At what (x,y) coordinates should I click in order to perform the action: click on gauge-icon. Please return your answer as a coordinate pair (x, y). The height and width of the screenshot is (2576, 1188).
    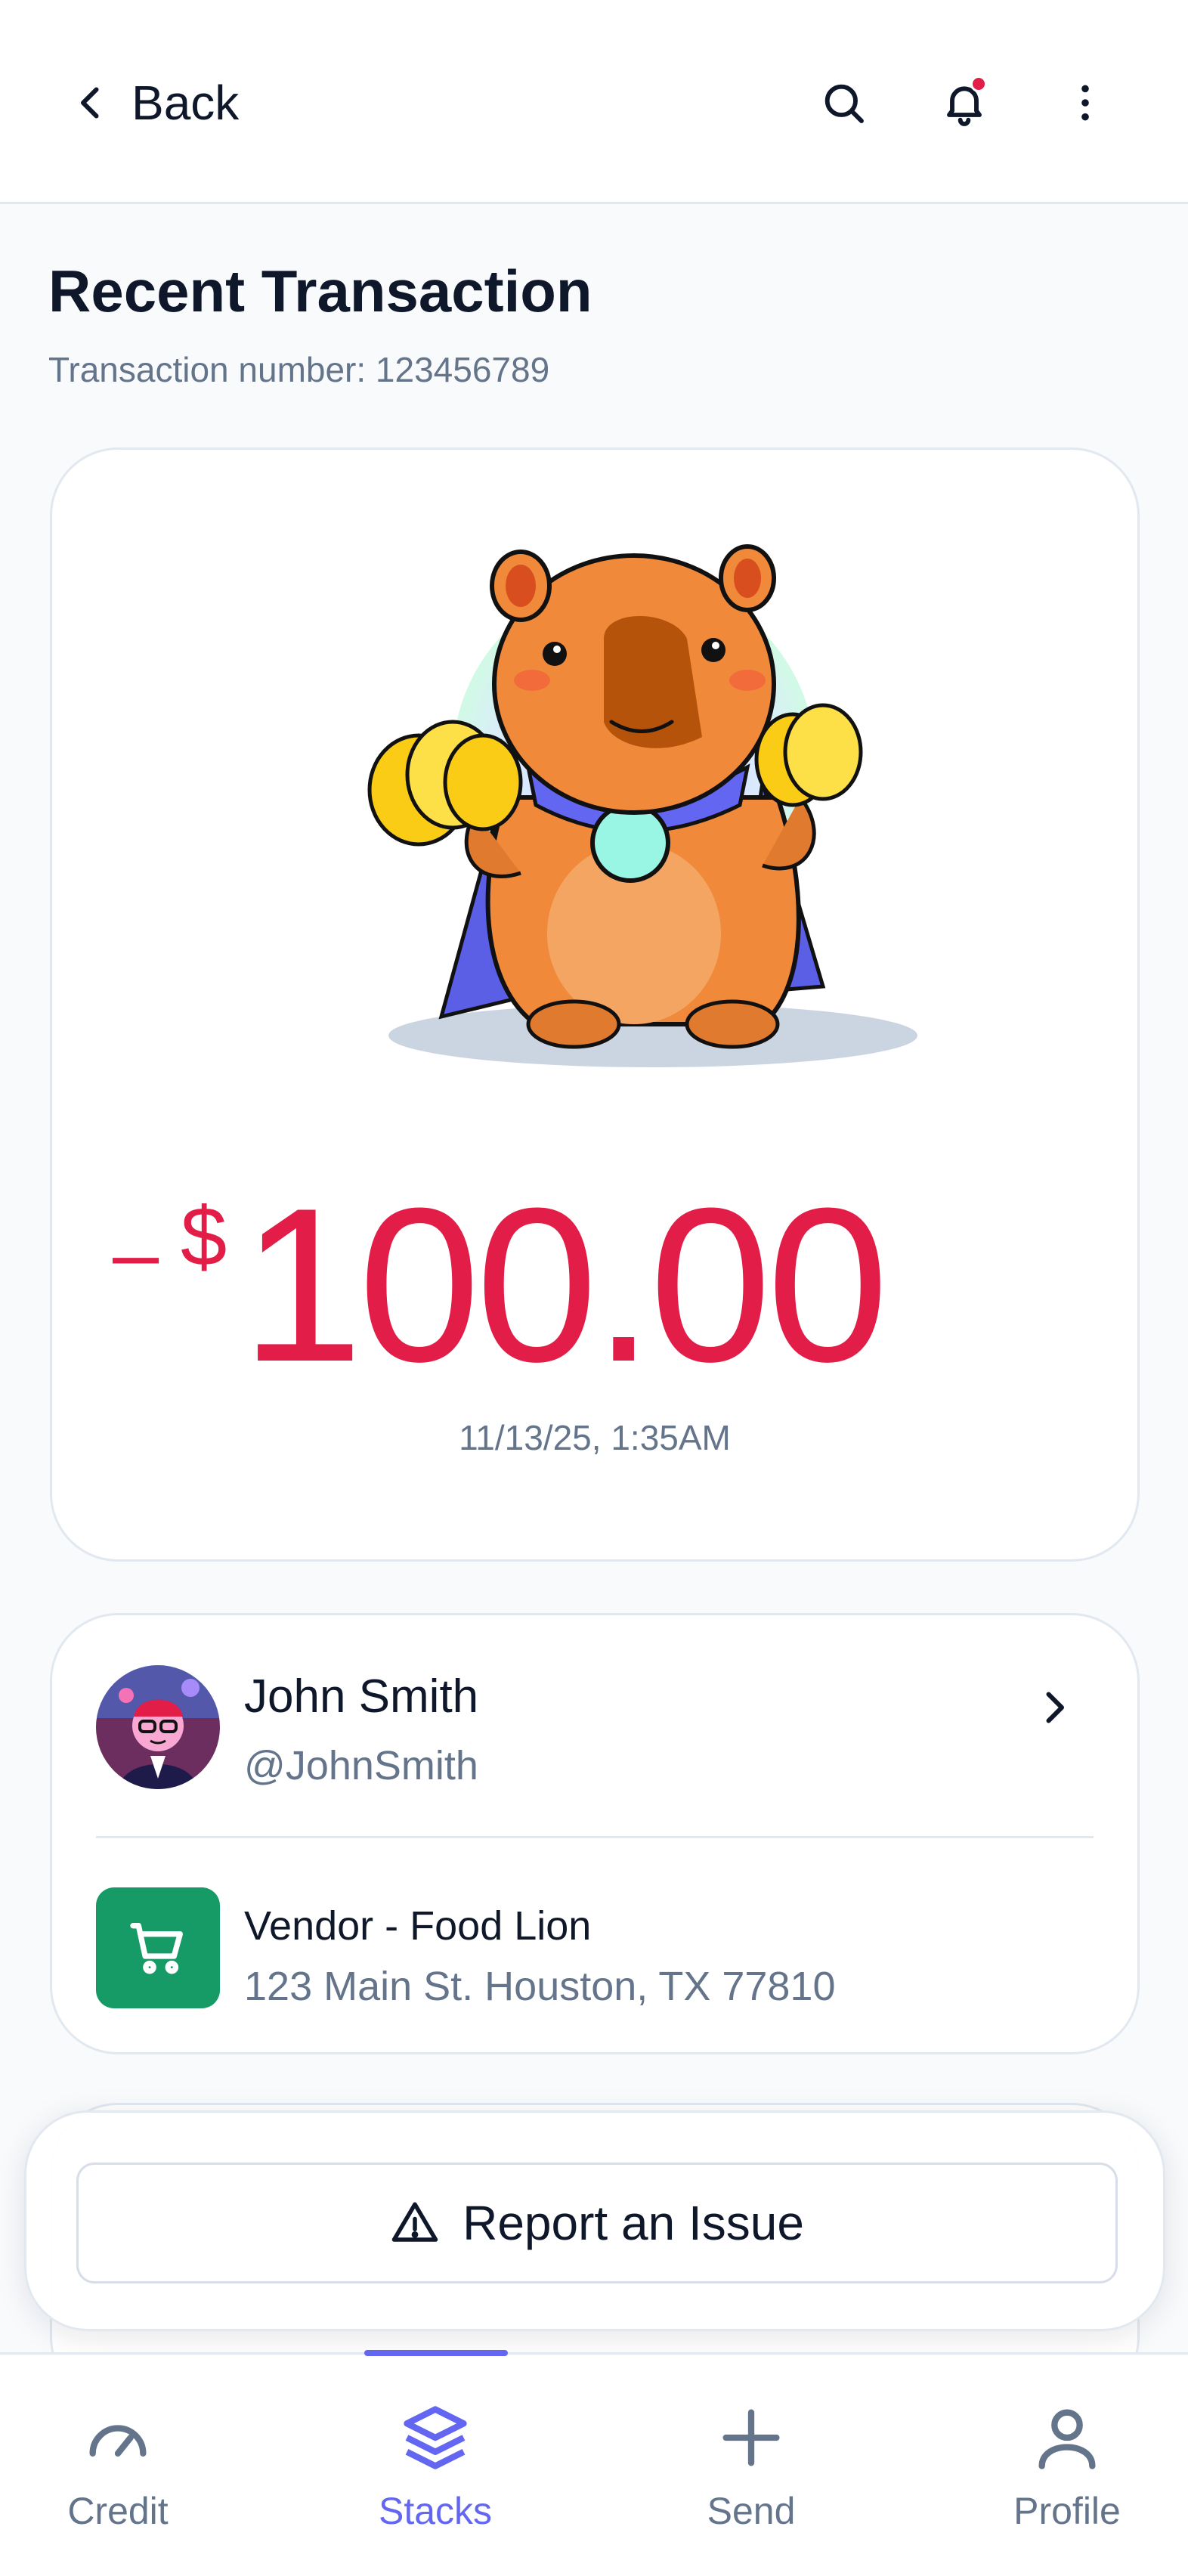
    Looking at the image, I should click on (118, 2441).